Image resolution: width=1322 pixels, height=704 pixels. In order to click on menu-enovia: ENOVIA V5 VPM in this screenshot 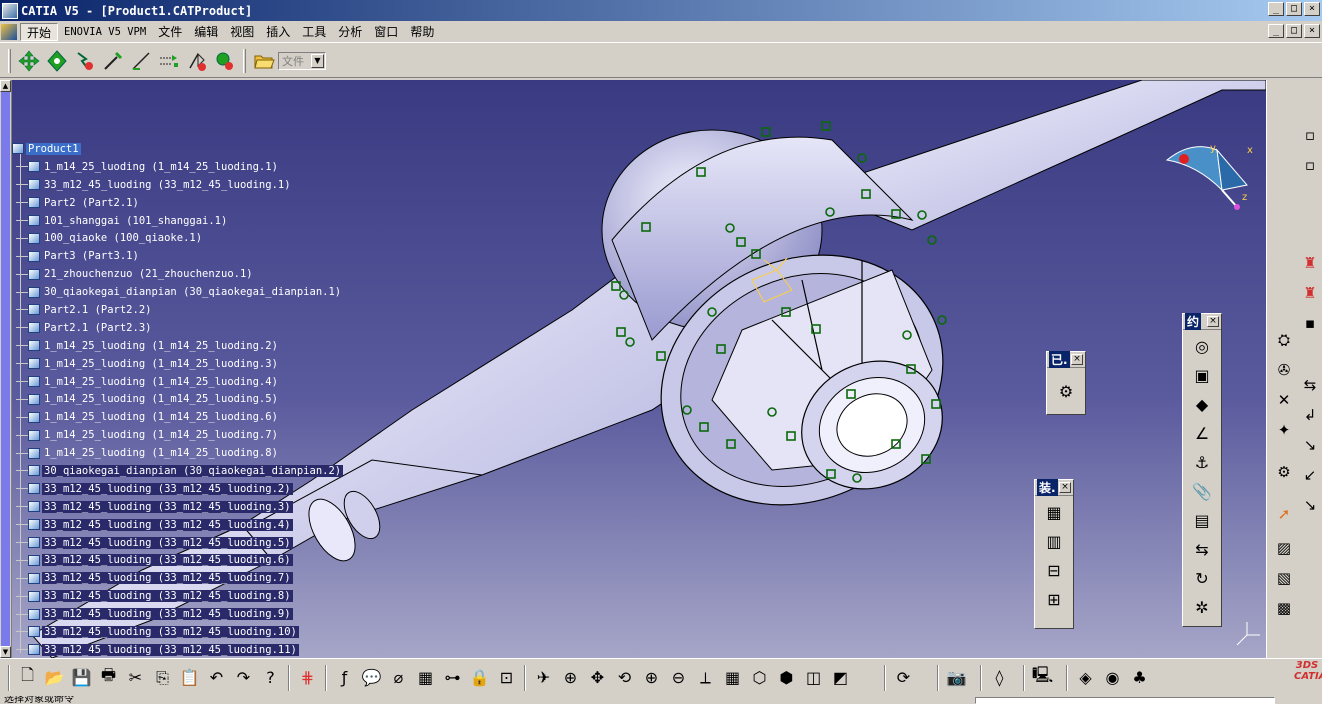, I will do `click(105, 32)`.